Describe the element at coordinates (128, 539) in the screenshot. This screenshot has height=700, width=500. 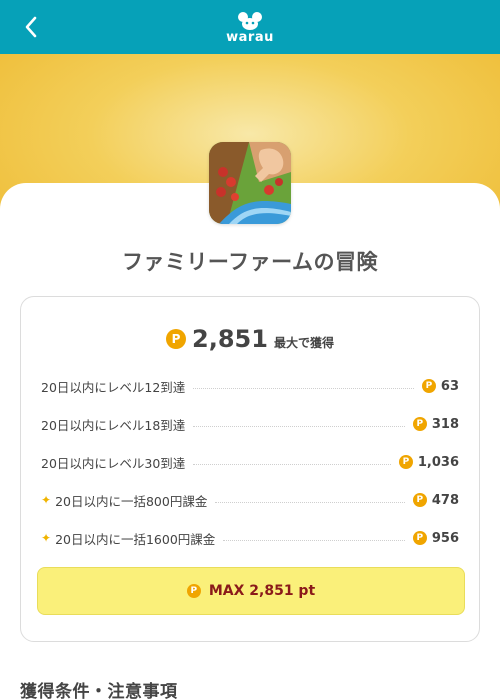
I see `reward-row-label: ✦ 20日以内に一括1600円課金` at that location.